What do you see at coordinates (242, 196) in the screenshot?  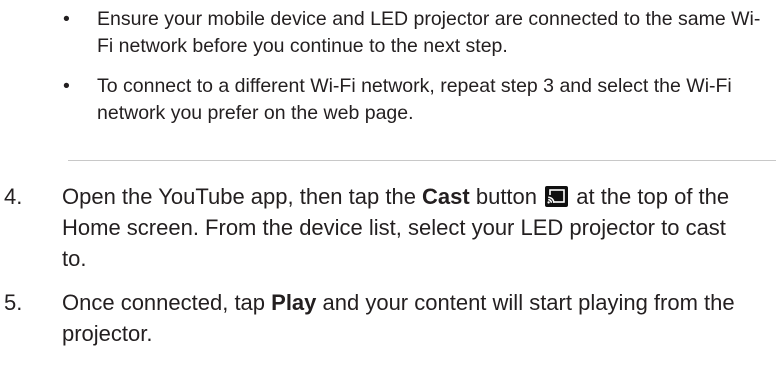 I see `step-text-part: Open the YouTube app, then tap the` at bounding box center [242, 196].